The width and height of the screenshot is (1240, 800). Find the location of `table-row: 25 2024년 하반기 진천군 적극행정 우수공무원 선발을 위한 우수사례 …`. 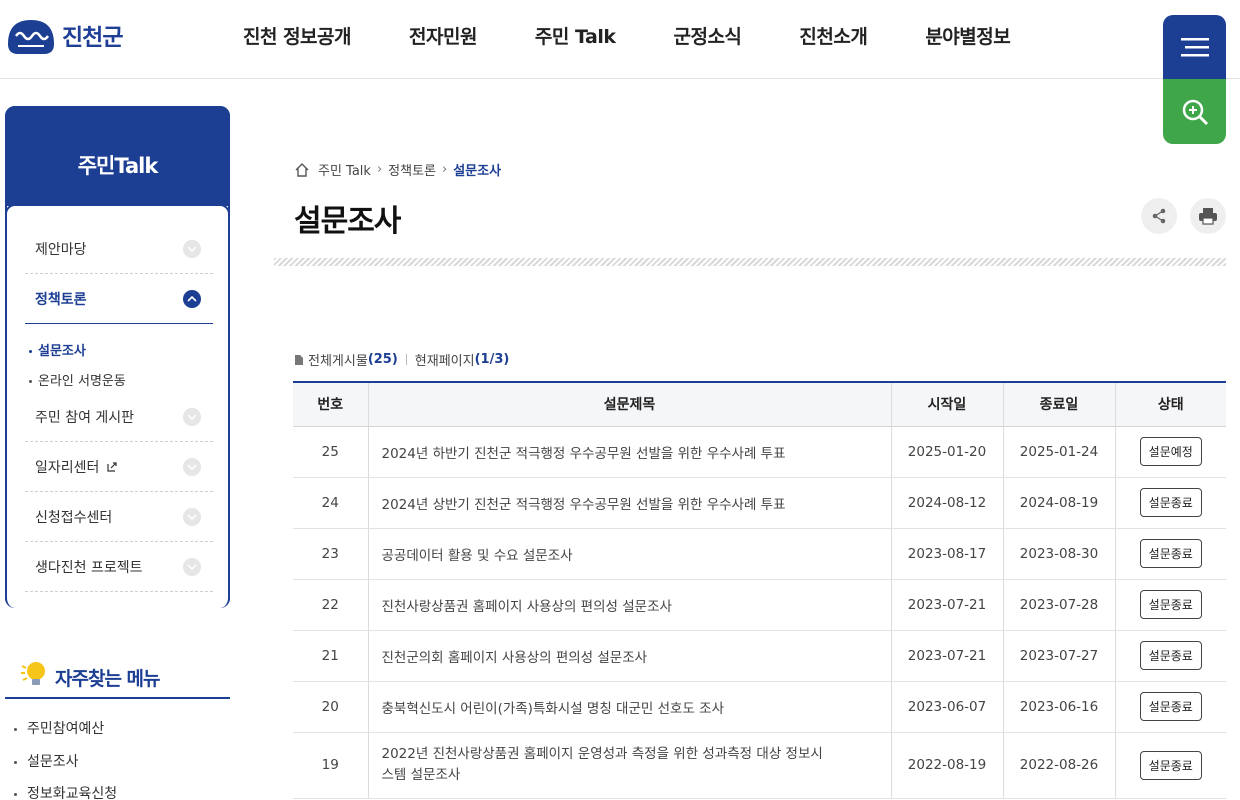

table-row: 25 2024년 하반기 진천군 적극행정 우수공무원 선발을 위한 우수사례 … is located at coordinates (759, 452).